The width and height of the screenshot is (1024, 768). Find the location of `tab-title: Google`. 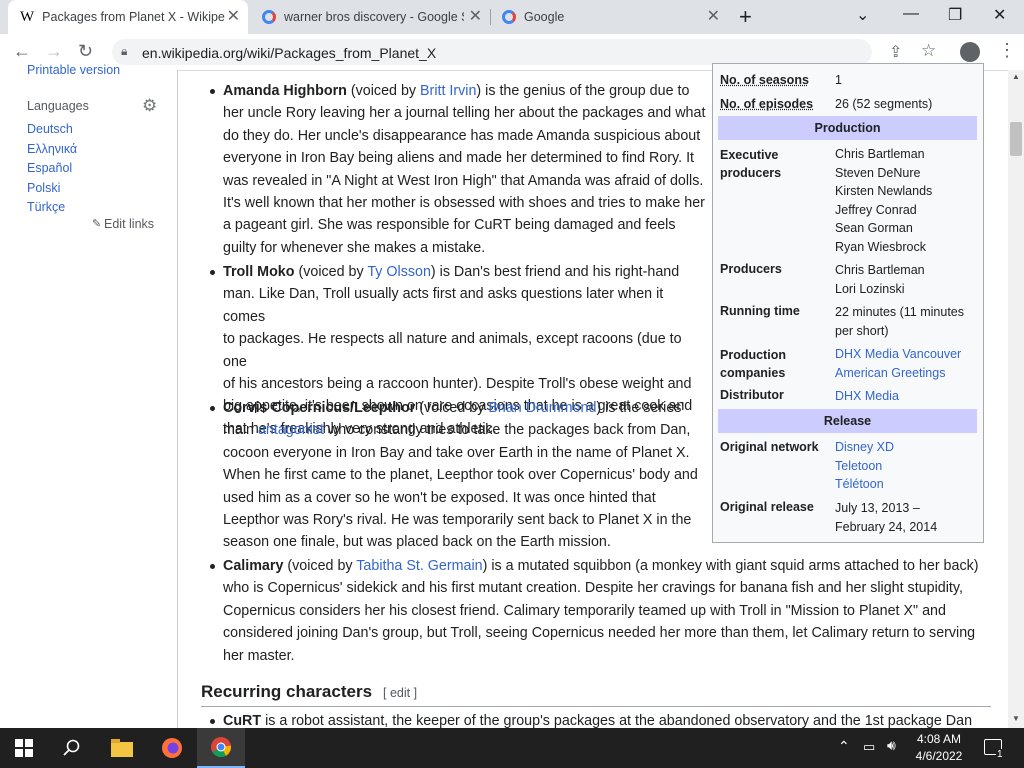

tab-title: Google is located at coordinates (544, 17).